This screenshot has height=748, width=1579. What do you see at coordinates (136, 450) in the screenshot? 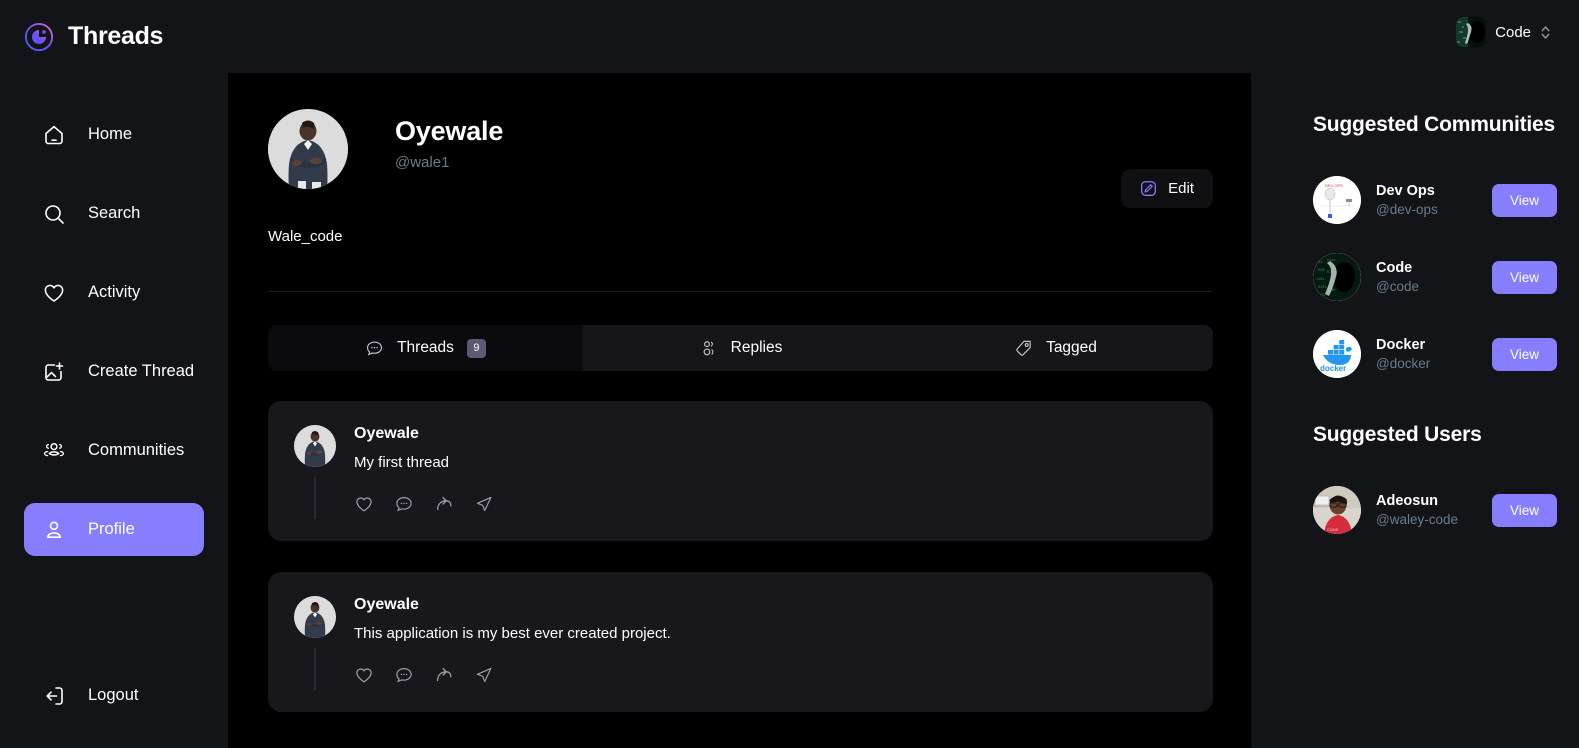
I see `sidebar-label-communities: Communities` at bounding box center [136, 450].